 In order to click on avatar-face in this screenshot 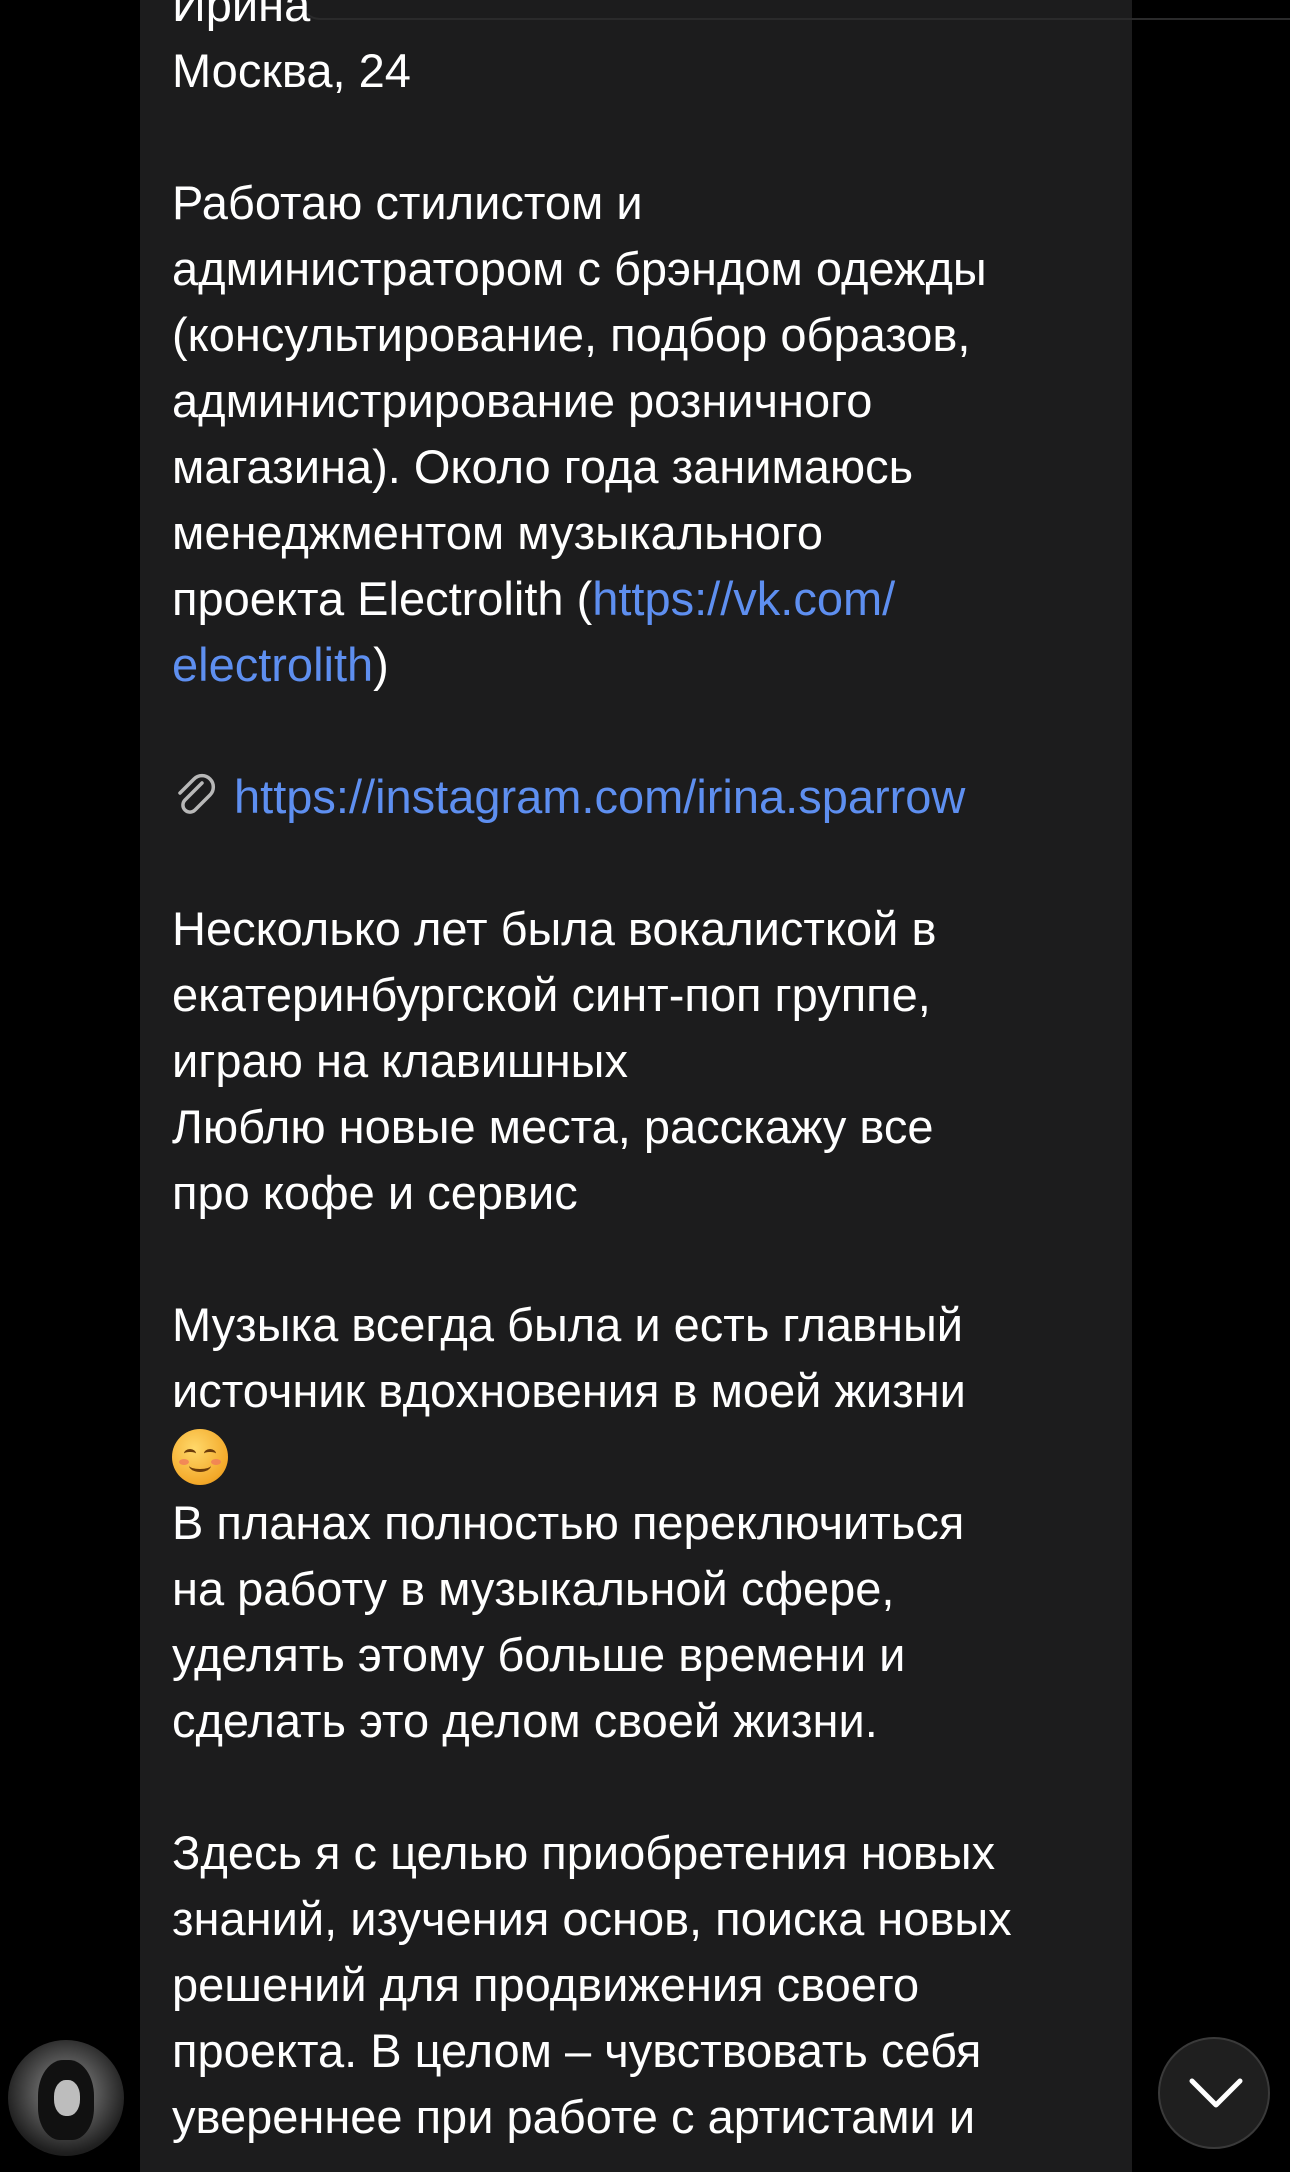, I will do `click(67, 2098)`.